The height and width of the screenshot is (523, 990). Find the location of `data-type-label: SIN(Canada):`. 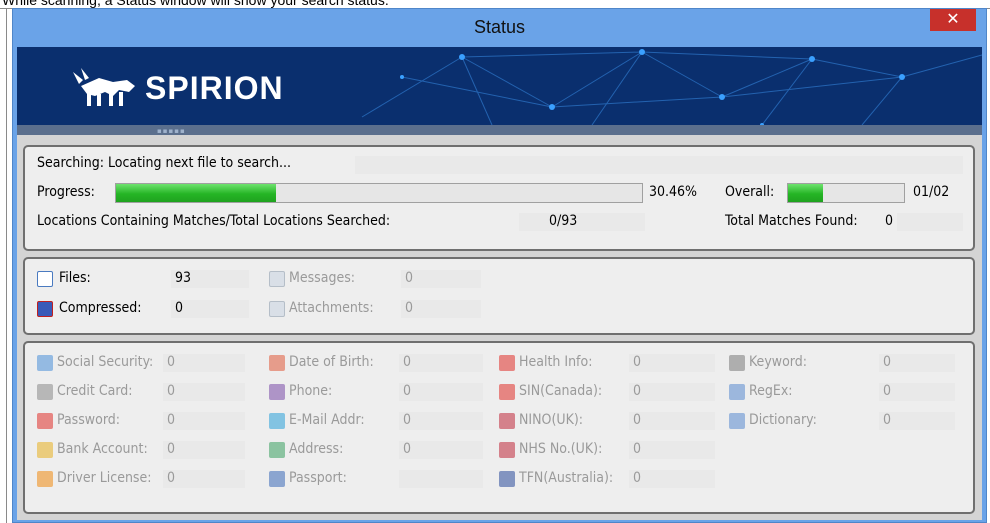

data-type-label: SIN(Canada): is located at coordinates (561, 391).